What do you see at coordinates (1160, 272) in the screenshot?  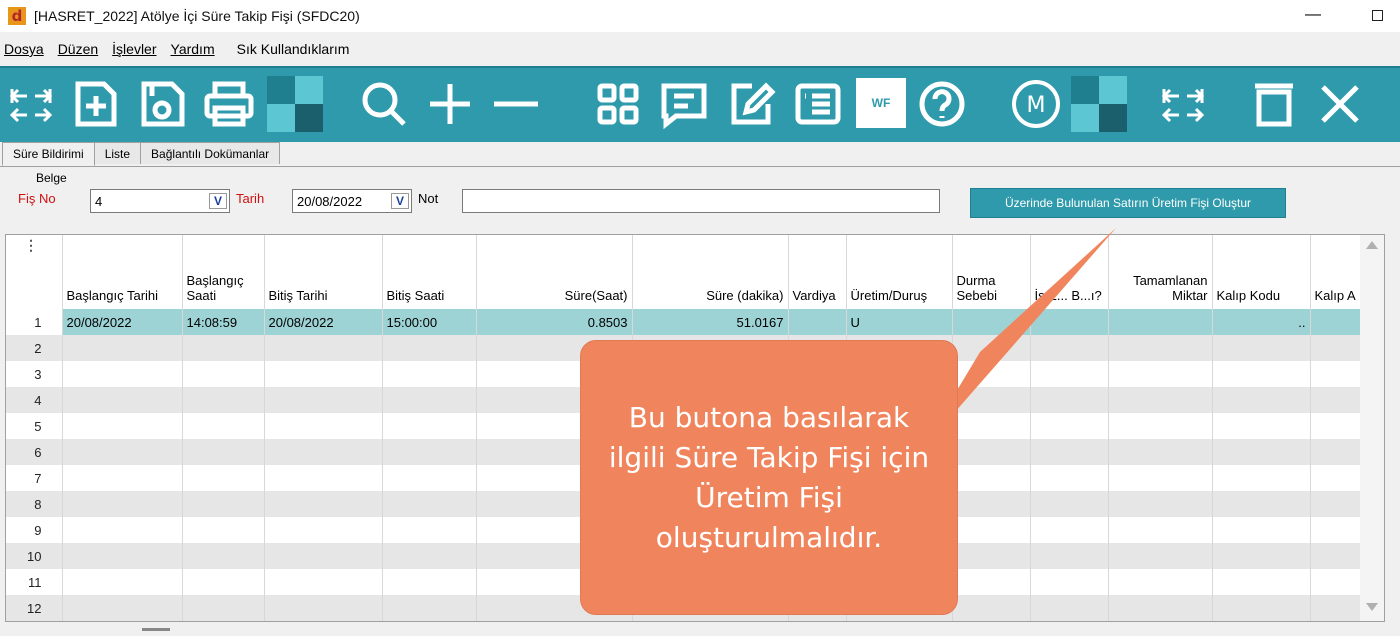 I see `col-tamamlanan-miktar: Tamamlanan Miktar` at bounding box center [1160, 272].